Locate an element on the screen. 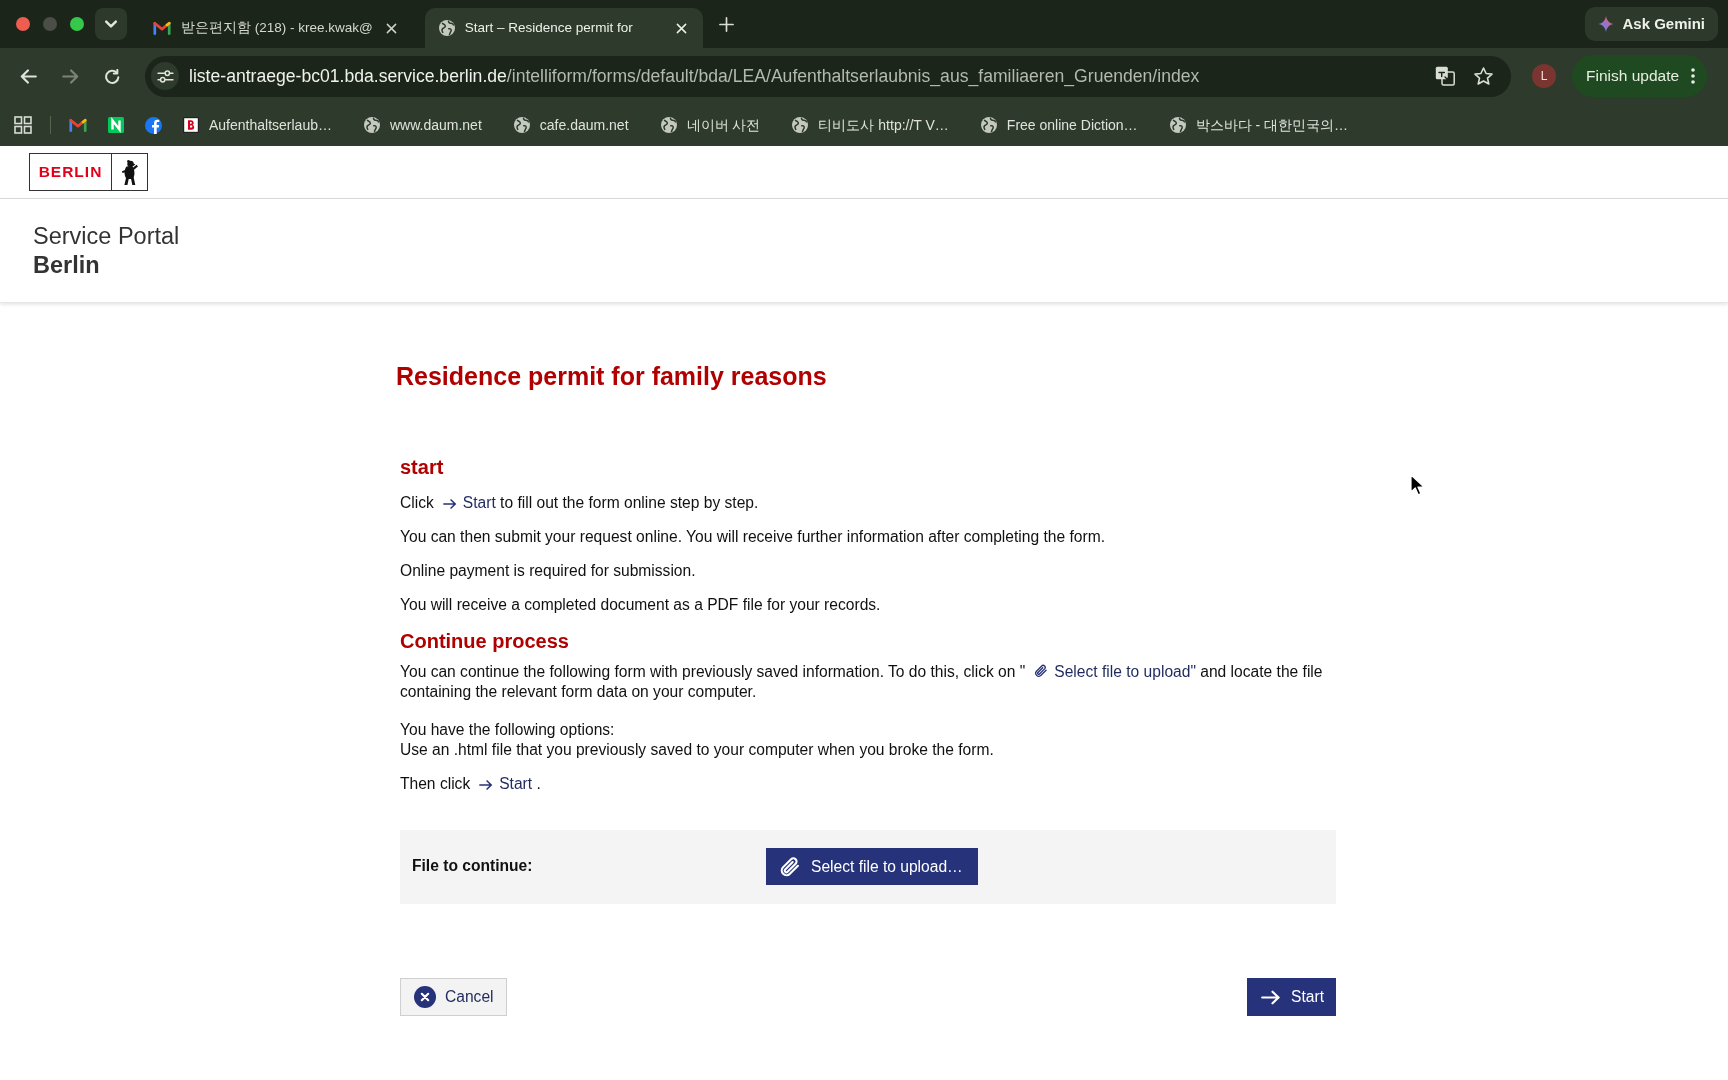  logo-wordmark: BERLIN is located at coordinates (70, 172).